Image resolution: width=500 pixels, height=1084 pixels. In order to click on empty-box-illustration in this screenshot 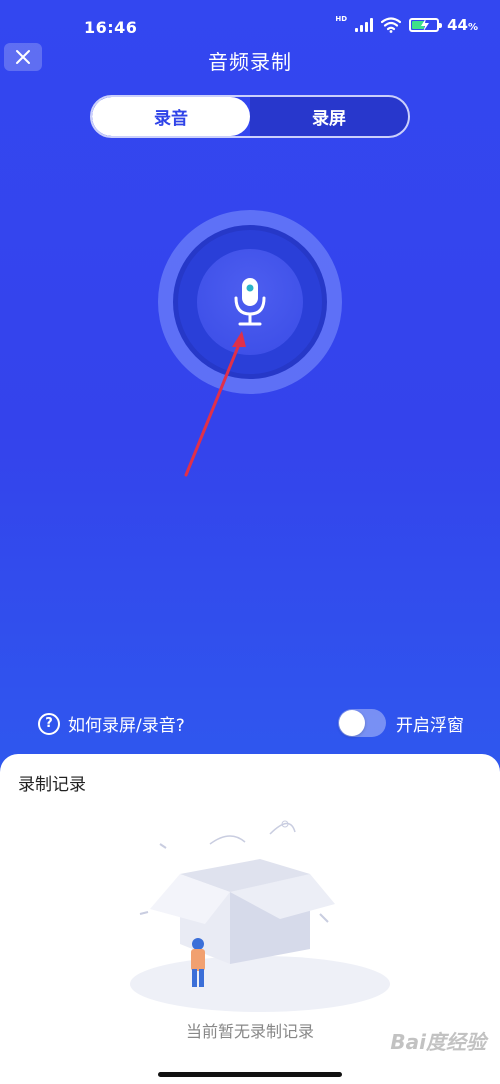, I will do `click(260, 916)`.